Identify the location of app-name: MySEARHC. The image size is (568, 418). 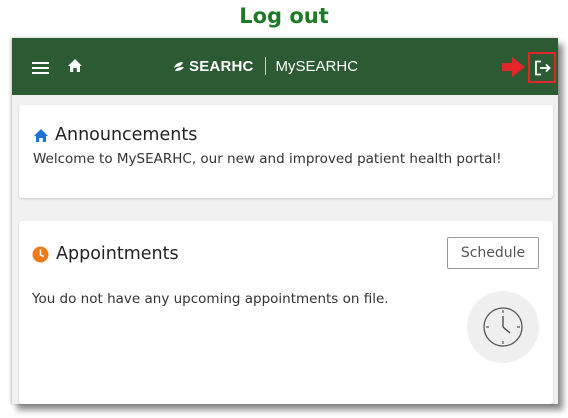
(317, 66).